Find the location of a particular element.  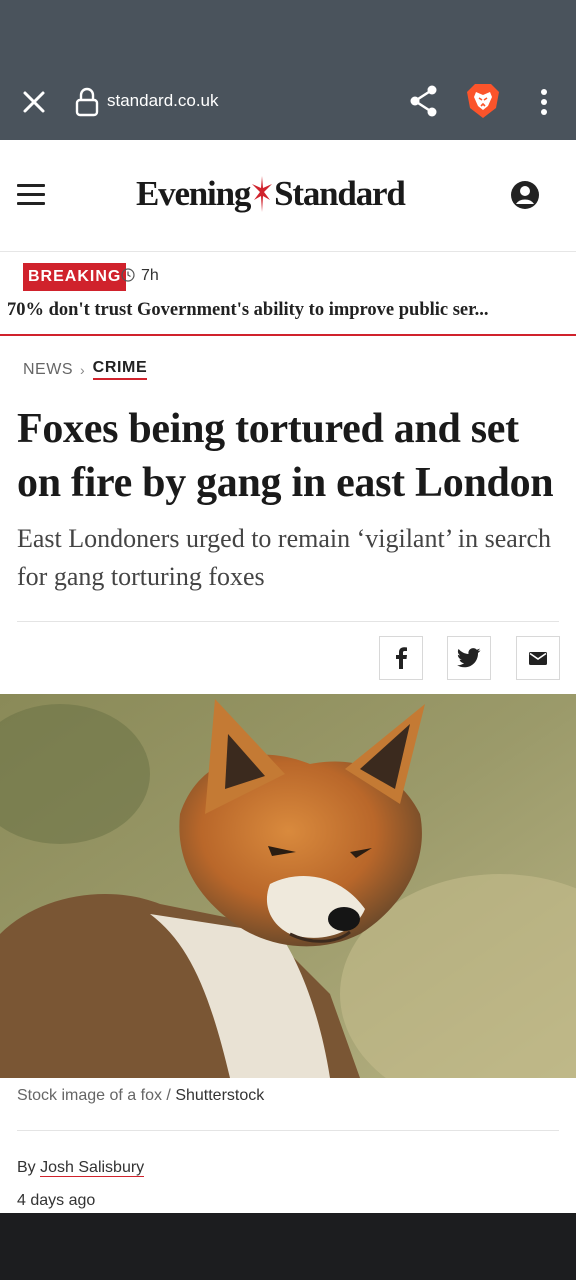

logo-bird-icon is located at coordinates (262, 194).